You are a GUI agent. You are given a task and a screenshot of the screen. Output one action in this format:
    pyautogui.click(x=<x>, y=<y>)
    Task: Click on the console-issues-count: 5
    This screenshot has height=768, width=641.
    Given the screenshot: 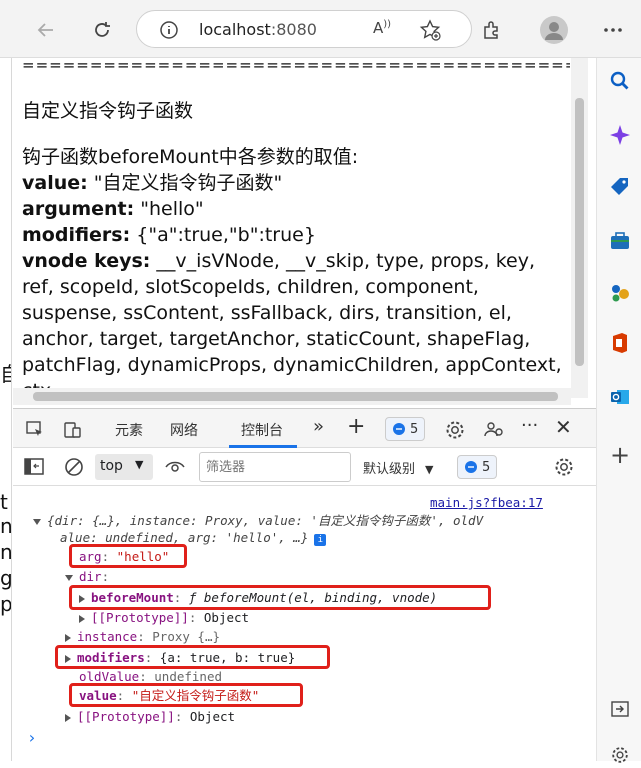 What is the action you would take?
    pyautogui.click(x=486, y=467)
    